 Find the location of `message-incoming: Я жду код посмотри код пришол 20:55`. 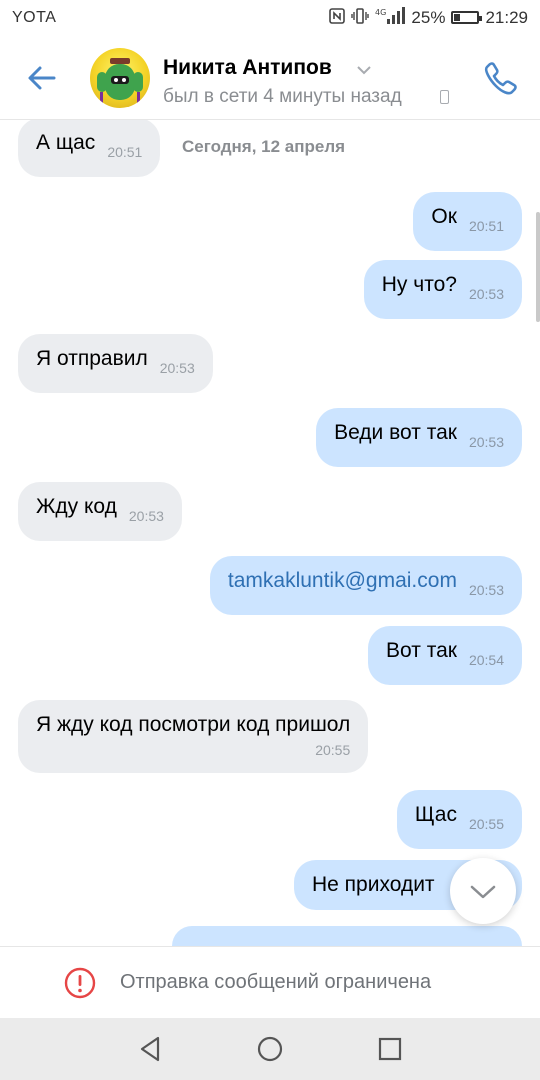

message-incoming: Я жду код посмотри код пришол 20:55 is located at coordinates (193, 736).